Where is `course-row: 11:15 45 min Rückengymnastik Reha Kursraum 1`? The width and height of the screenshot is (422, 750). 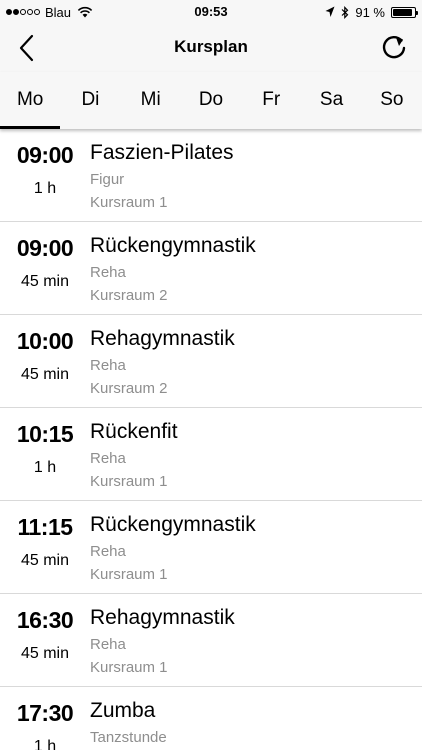 course-row: 11:15 45 min Rückengymnastik Reha Kursraum 1 is located at coordinates (211, 547).